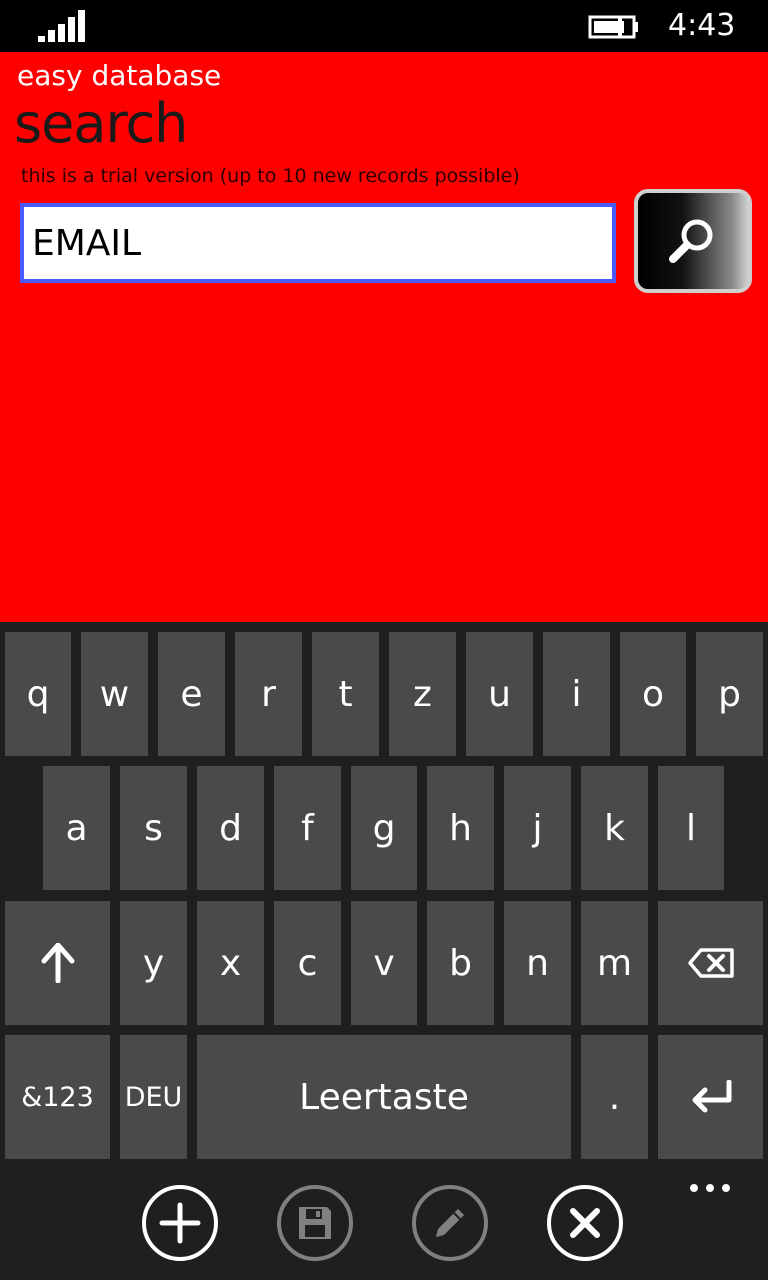 The image size is (768, 1280). I want to click on key-c: c, so click(307, 963).